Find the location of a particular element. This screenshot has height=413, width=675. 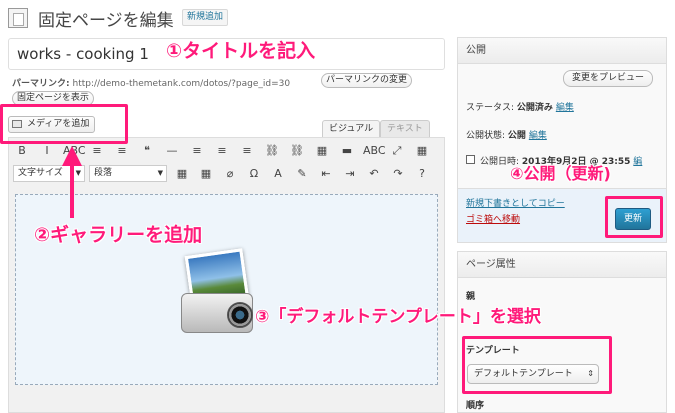

arrow-head-icon is located at coordinates (72, 156).